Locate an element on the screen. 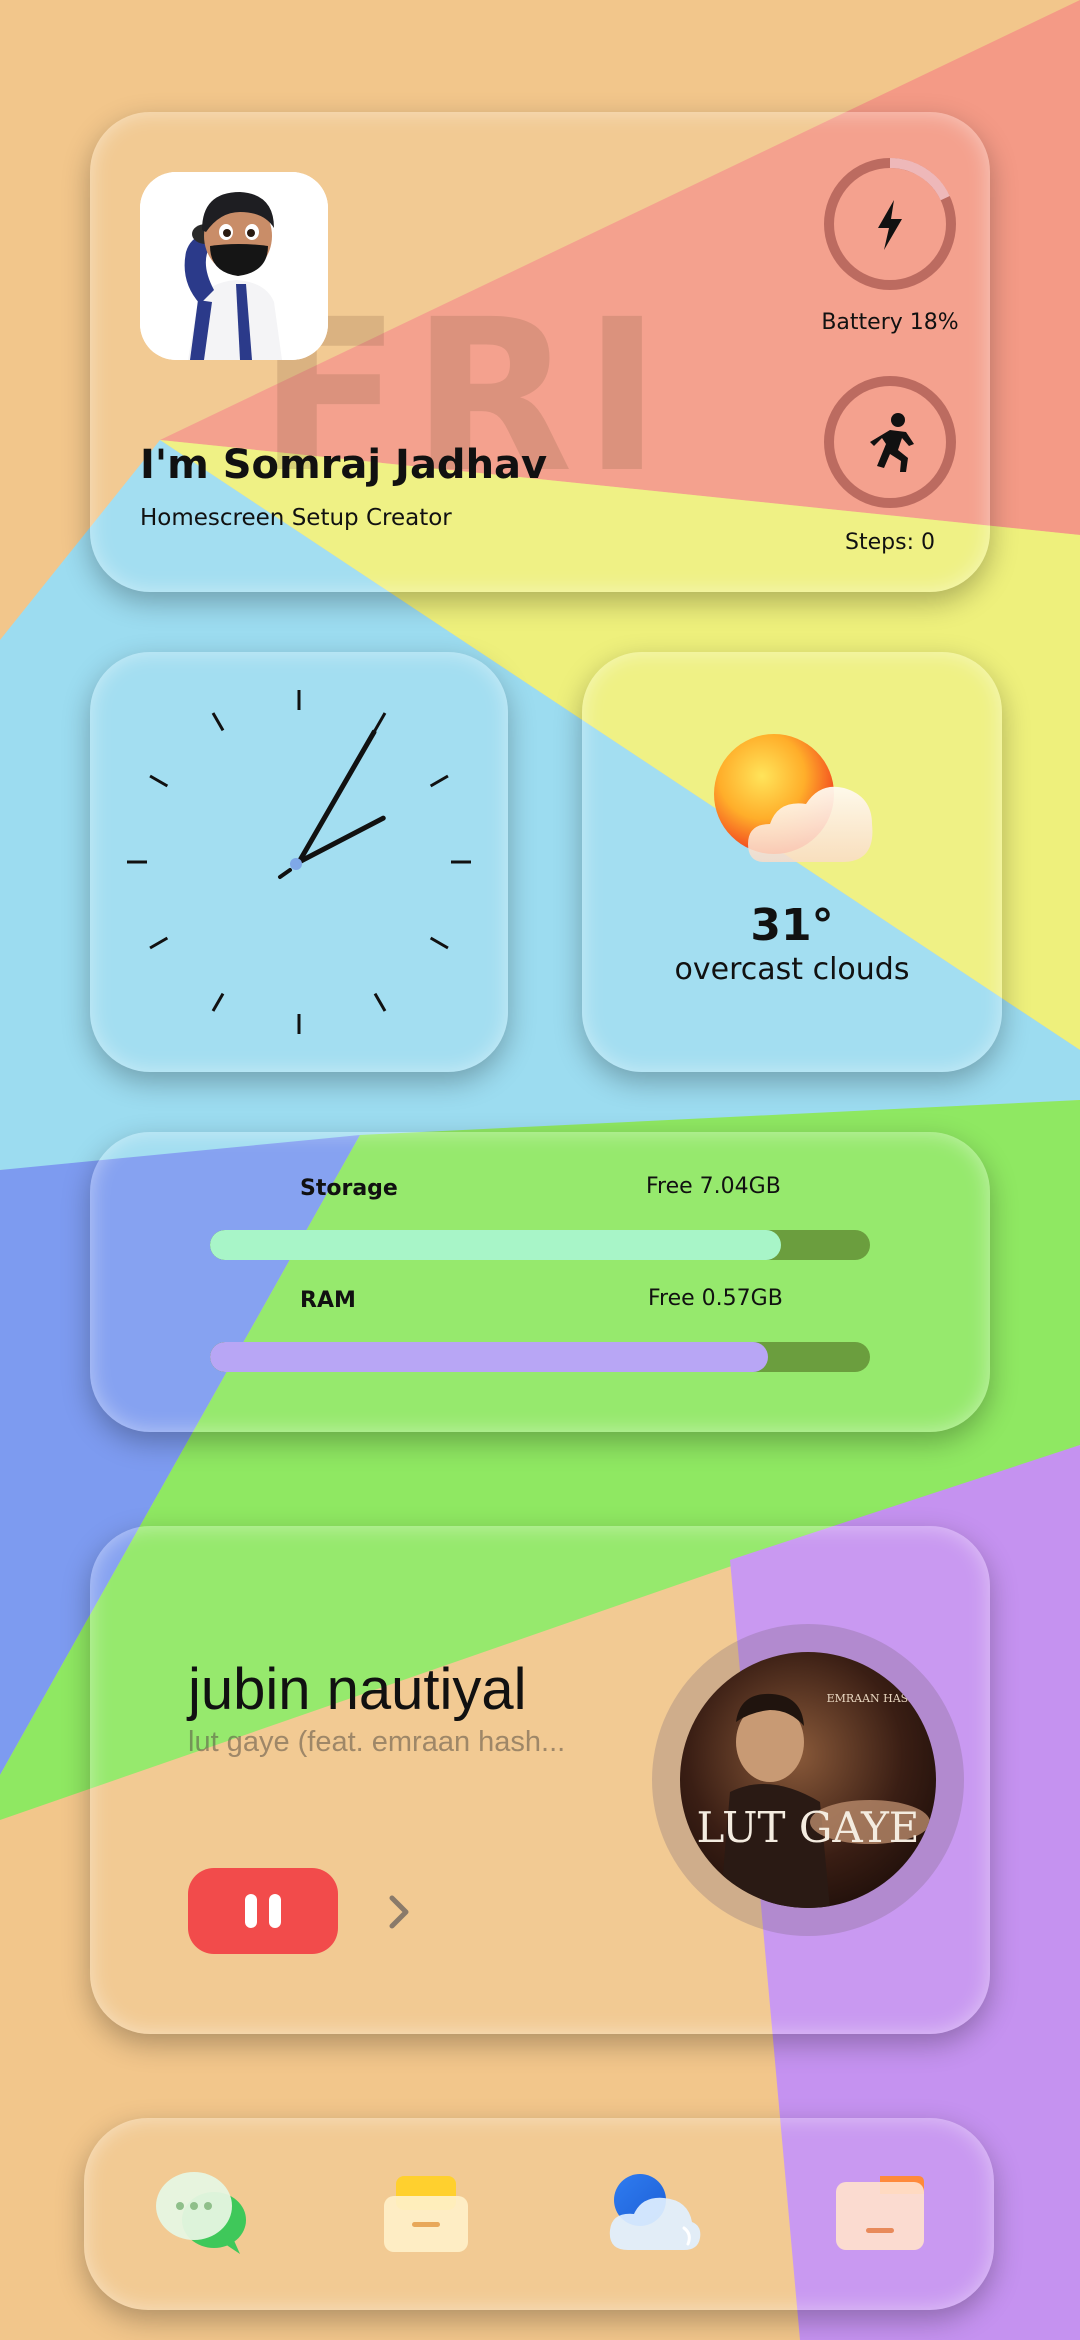 This screenshot has height=2340, width=1080. dock-cloud is located at coordinates (654, 2212).